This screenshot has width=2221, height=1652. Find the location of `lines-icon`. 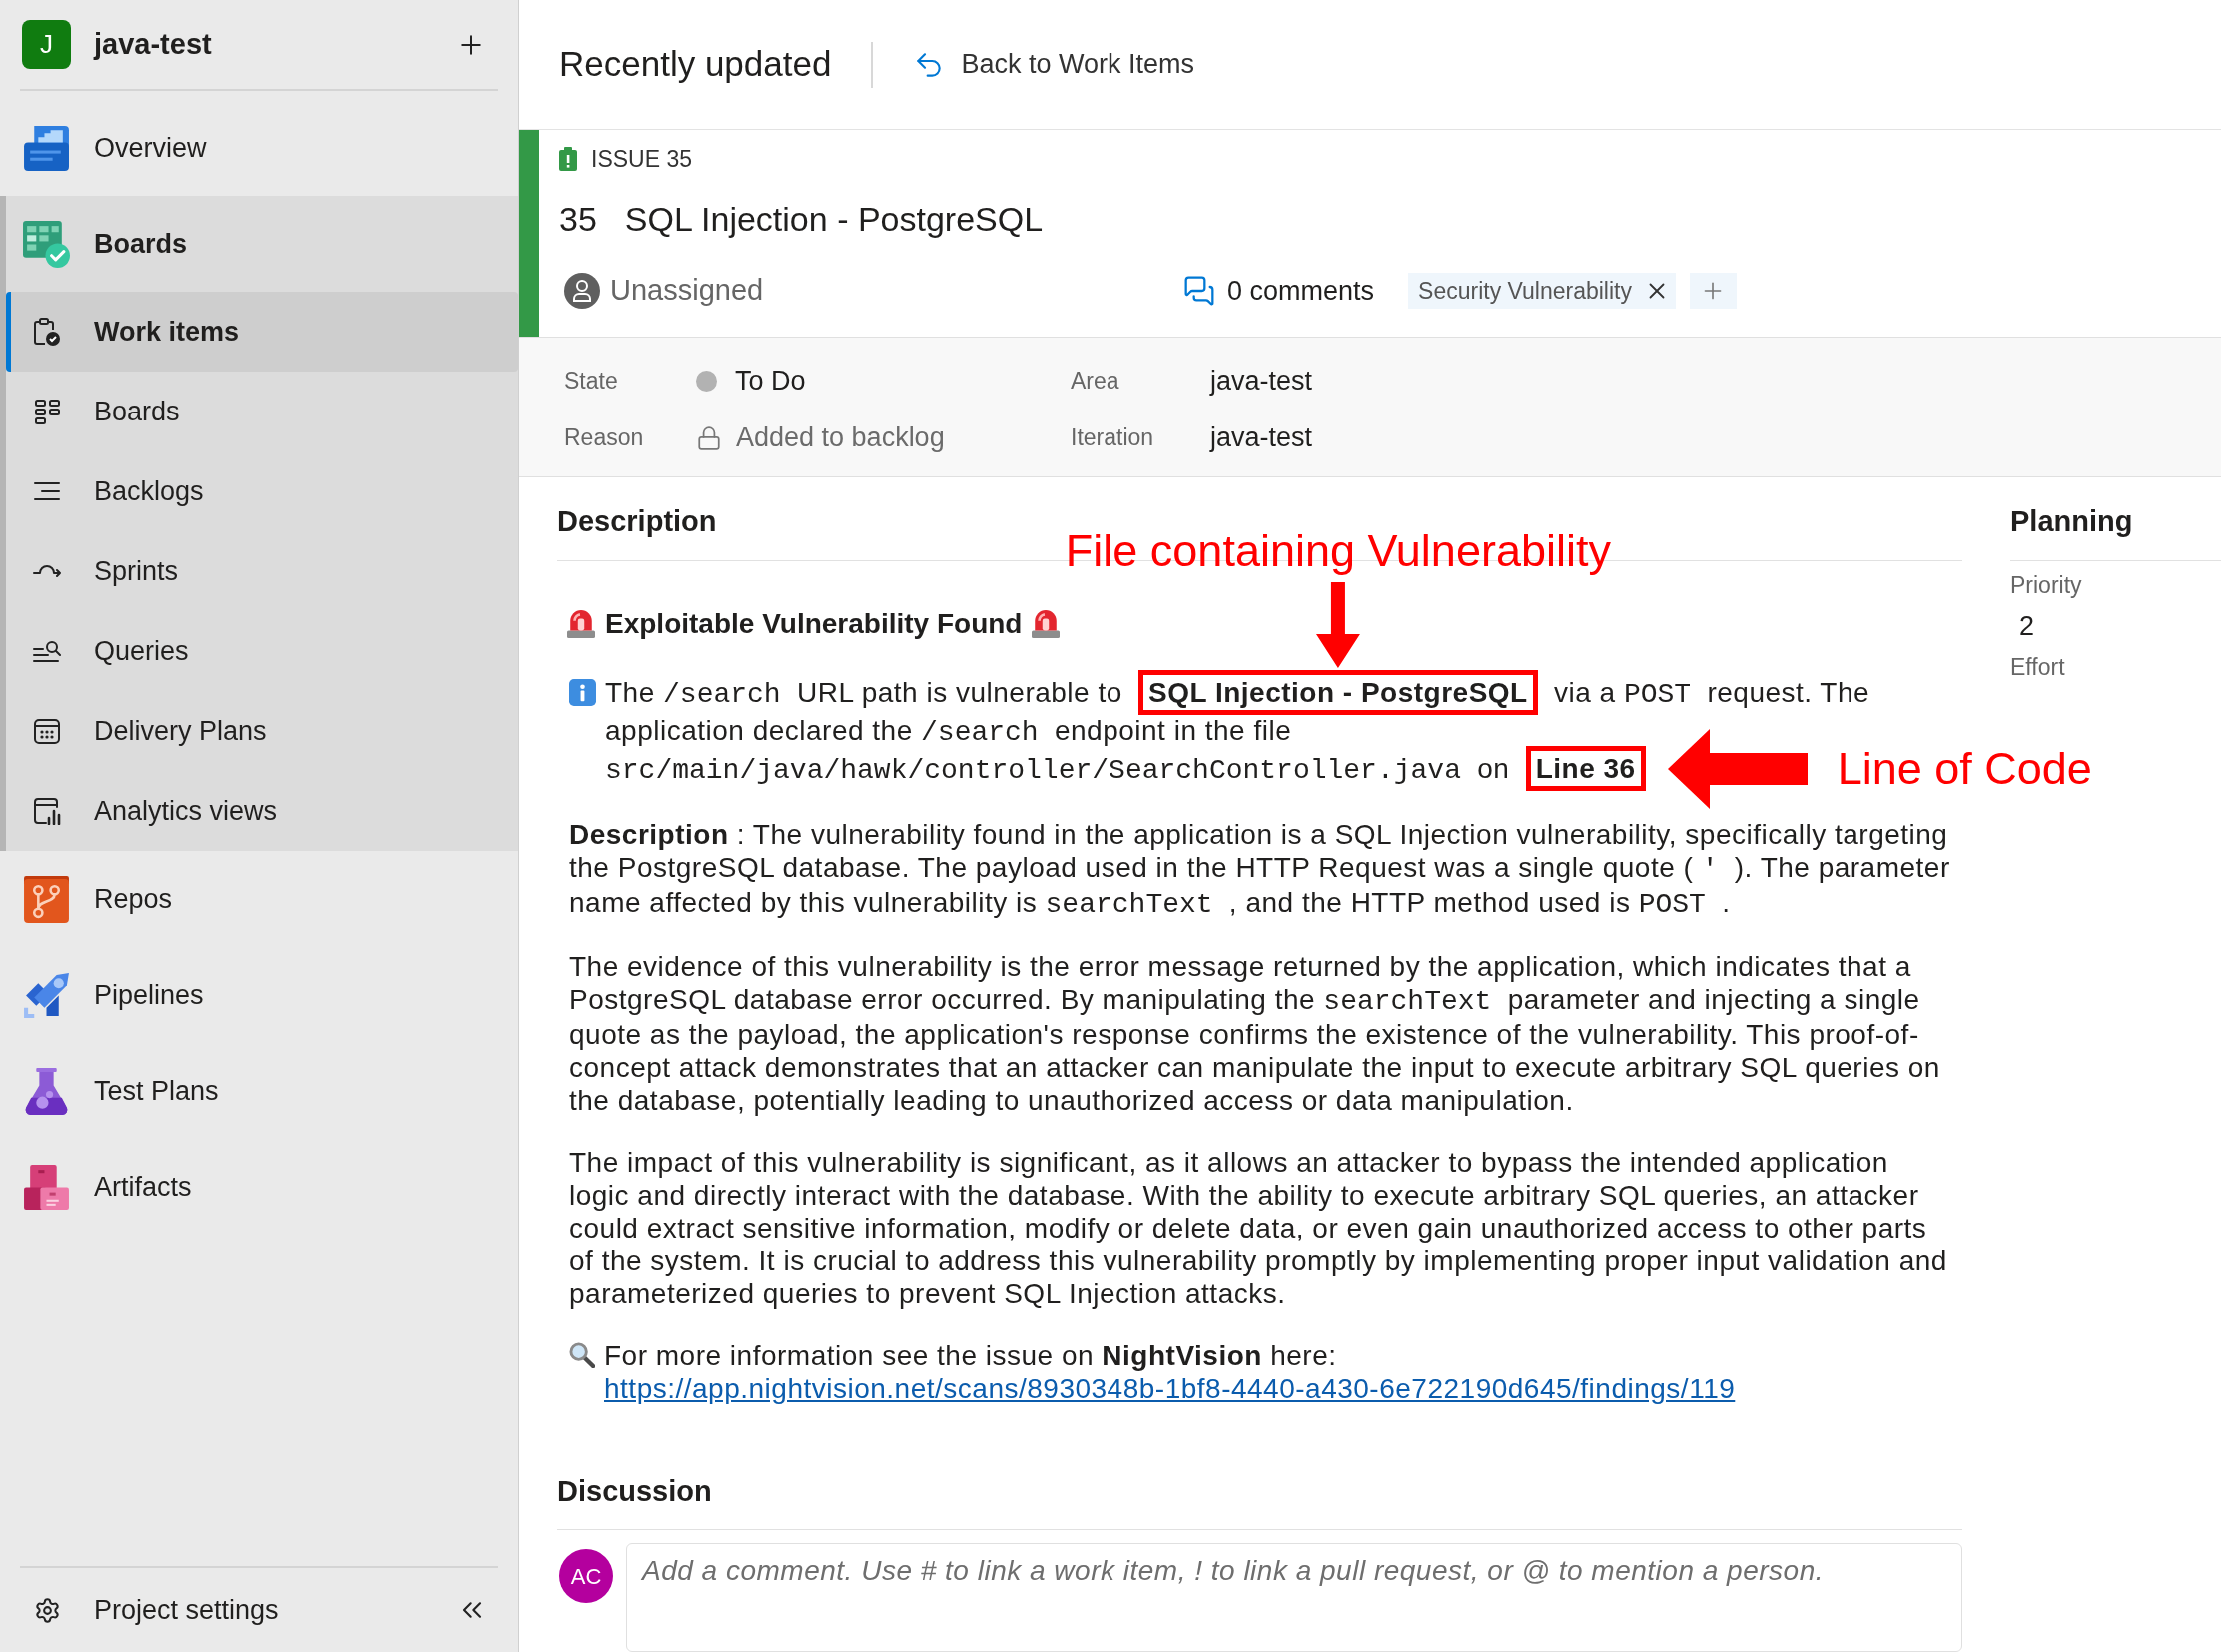

lines-icon is located at coordinates (47, 491).